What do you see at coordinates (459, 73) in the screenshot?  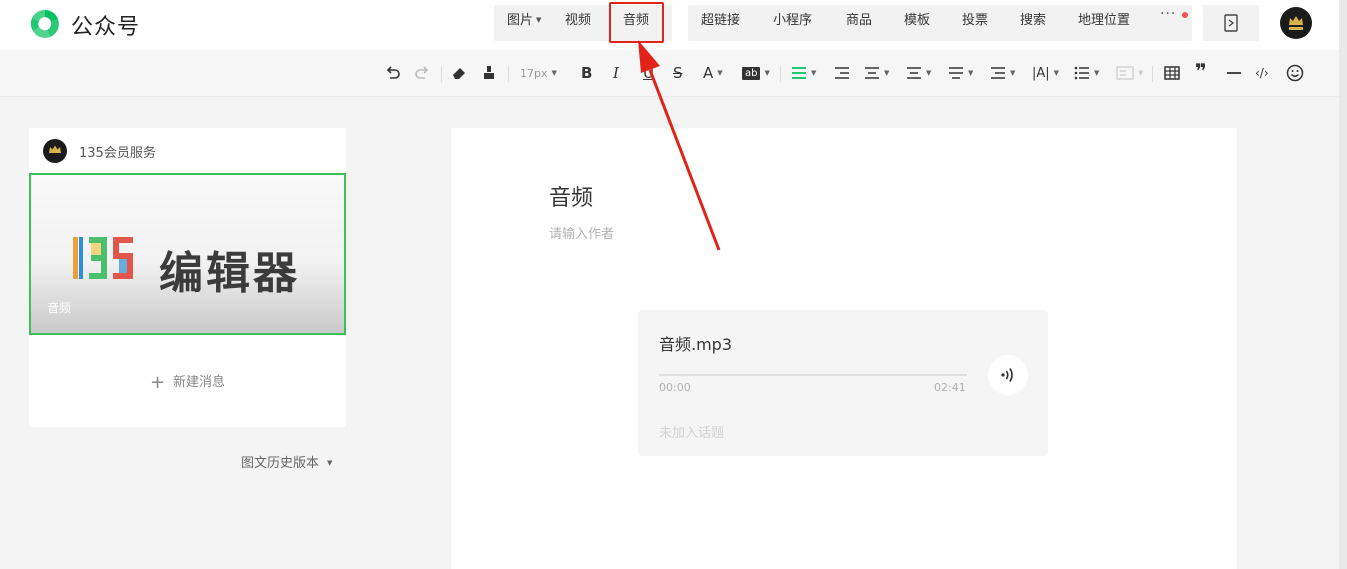 I see `eraser-icon` at bounding box center [459, 73].